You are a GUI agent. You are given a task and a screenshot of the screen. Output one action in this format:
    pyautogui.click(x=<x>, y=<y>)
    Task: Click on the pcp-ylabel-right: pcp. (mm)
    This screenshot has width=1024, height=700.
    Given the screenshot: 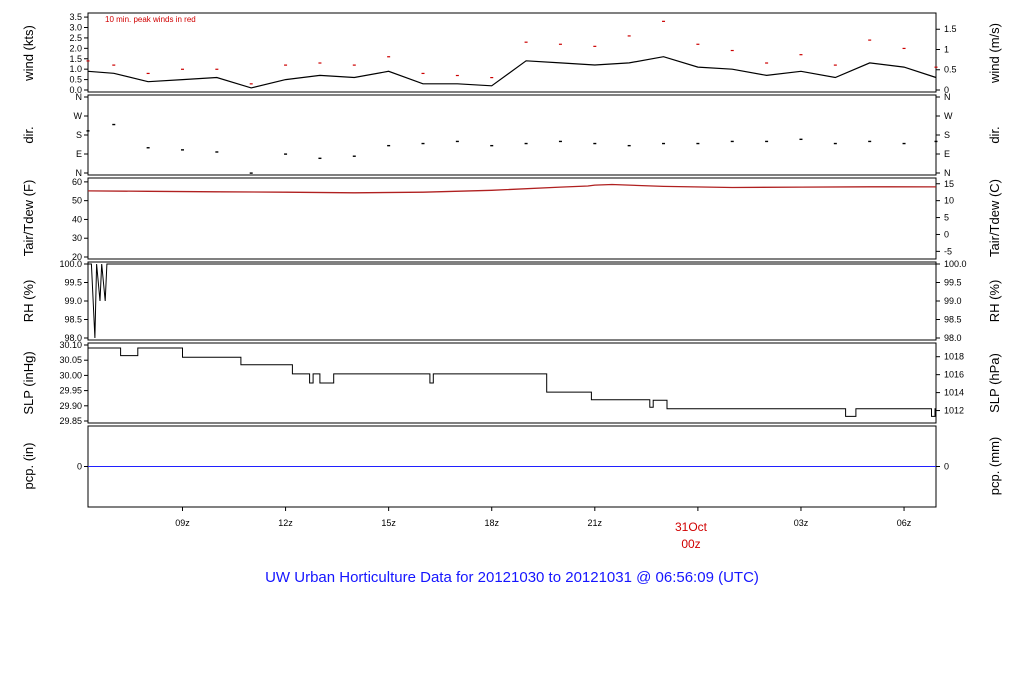 What is the action you would take?
    pyautogui.click(x=994, y=466)
    